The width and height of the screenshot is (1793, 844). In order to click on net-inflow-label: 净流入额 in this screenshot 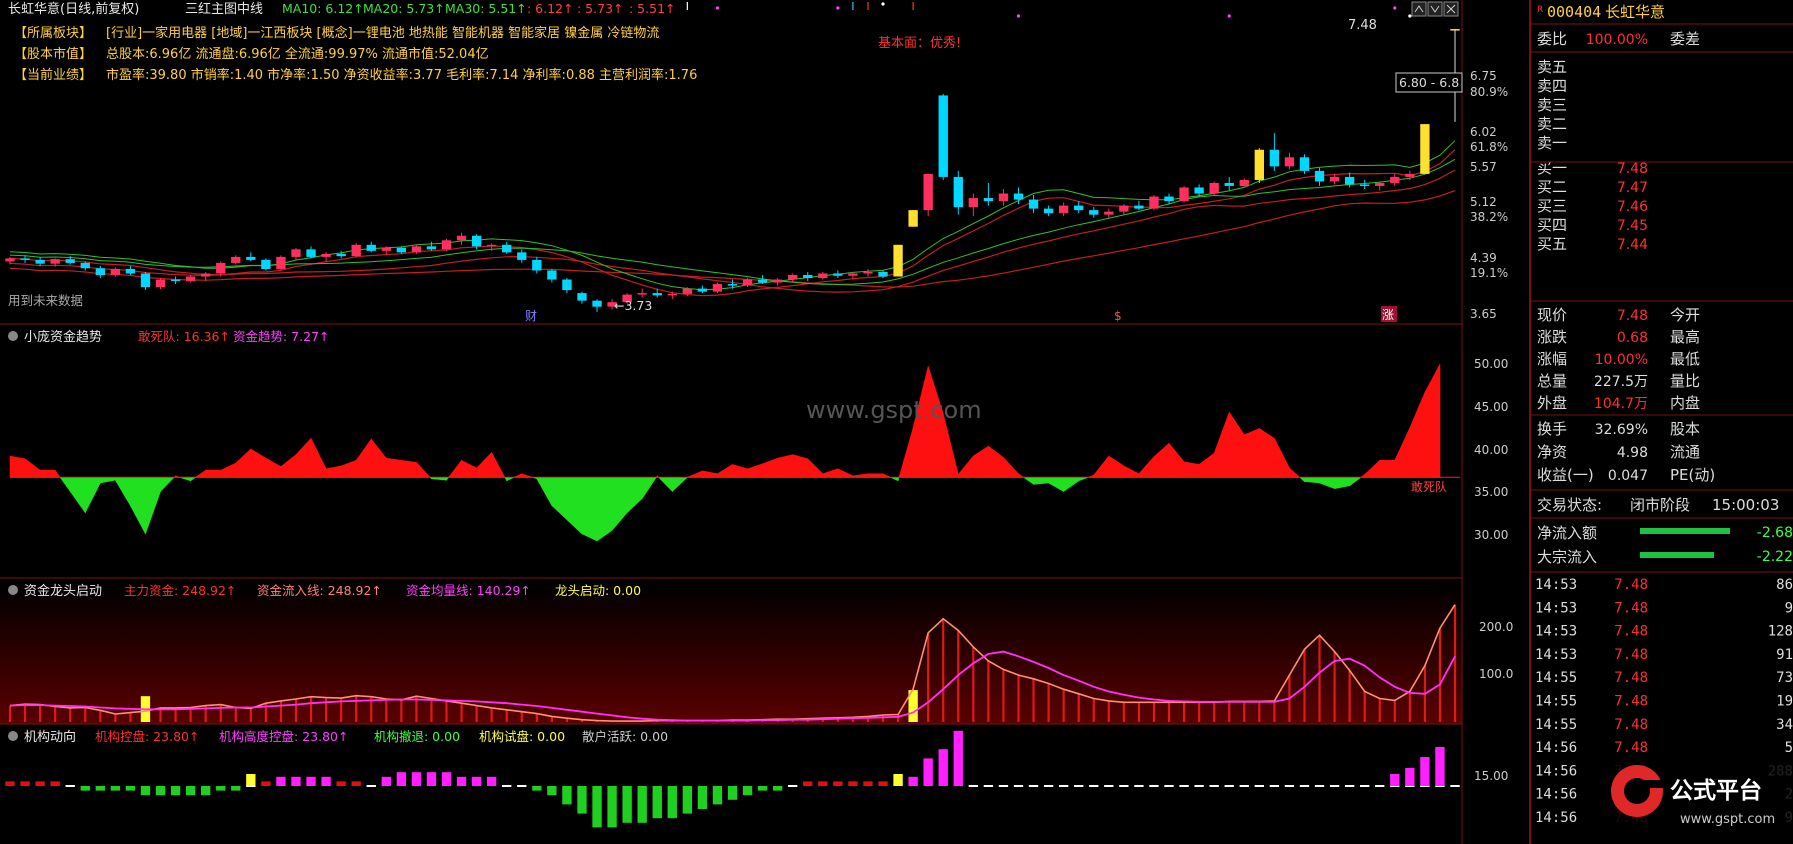, I will do `click(1567, 533)`.